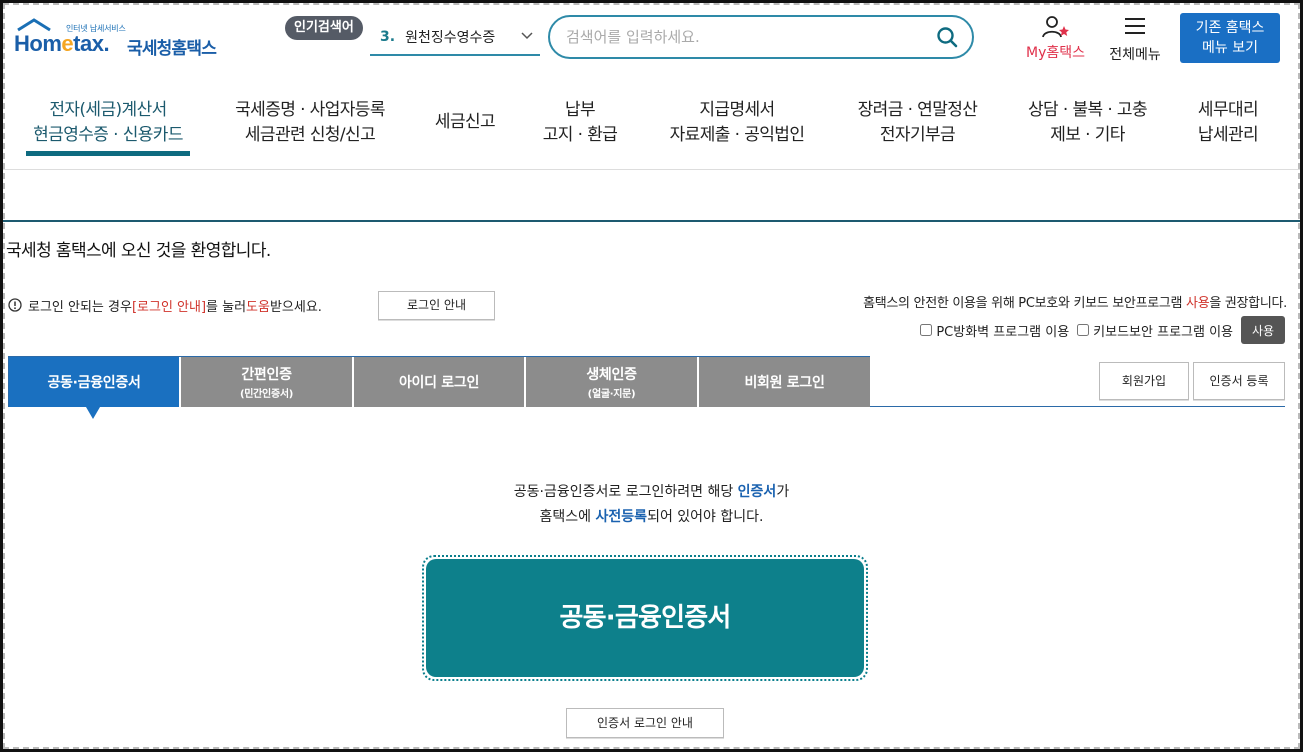  What do you see at coordinates (651, 196) in the screenshot?
I see `sub-menu-band` at bounding box center [651, 196].